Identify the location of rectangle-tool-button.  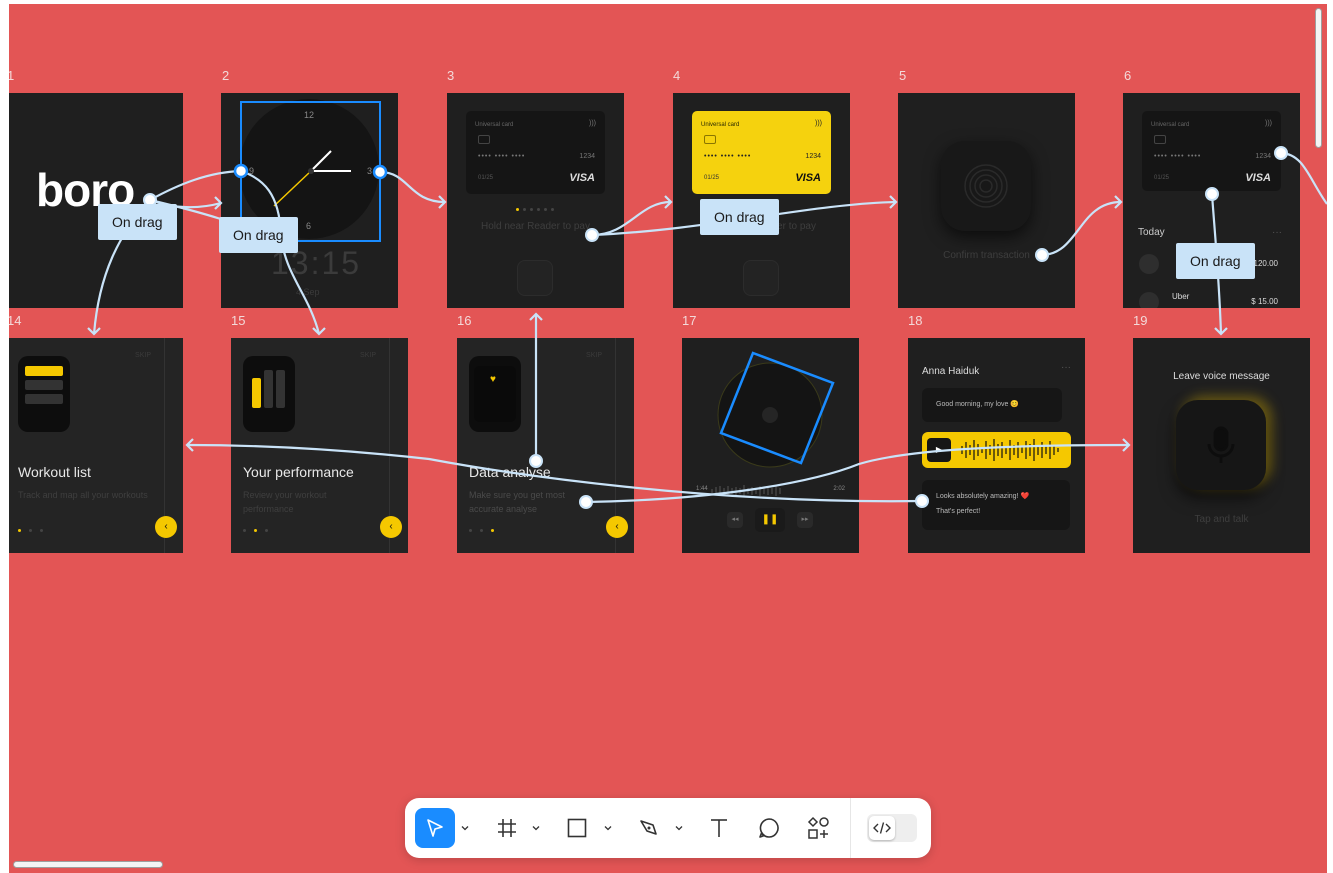
(577, 828).